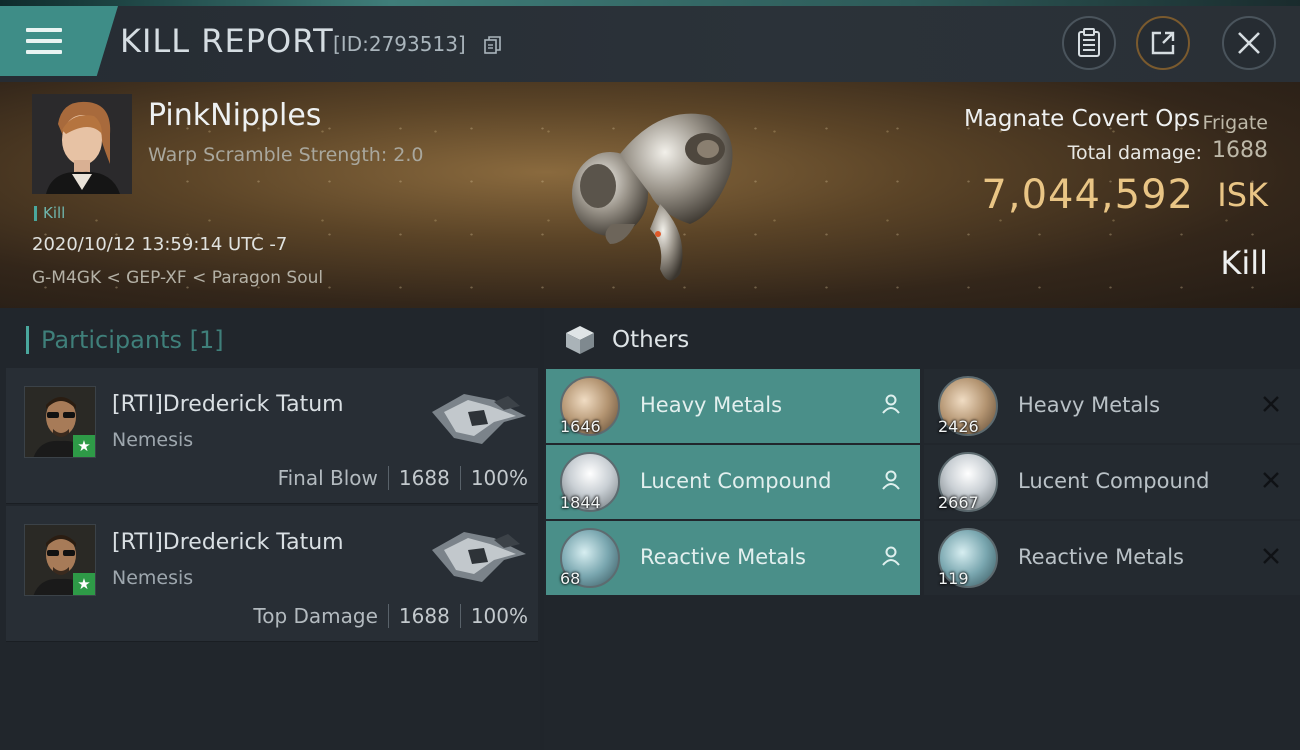 This screenshot has width=1300, height=750. Describe the element at coordinates (493, 45) in the screenshot. I see `copy-icon` at that location.